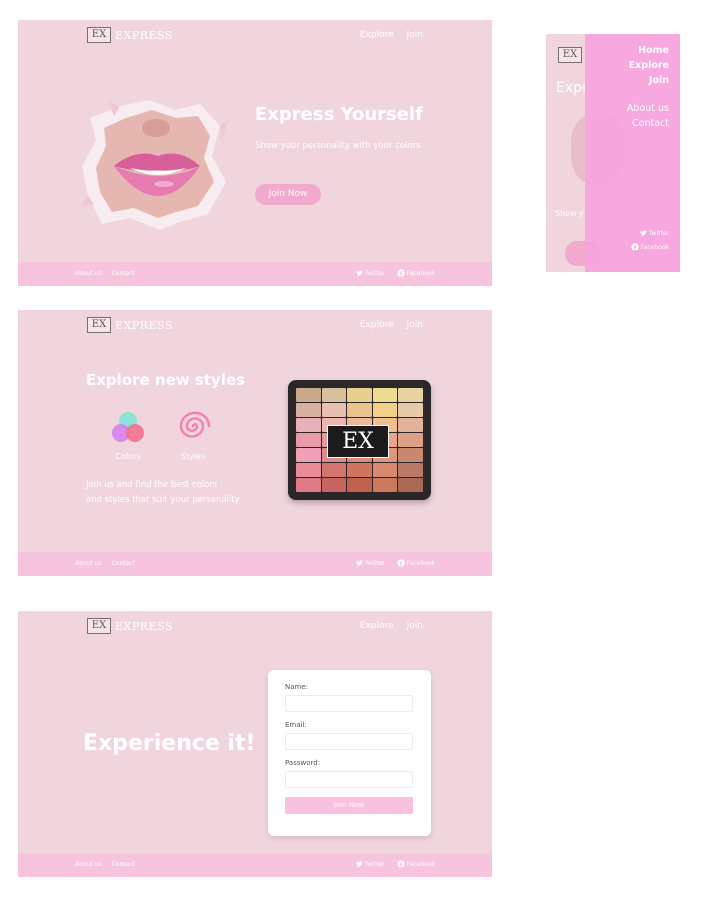  I want to click on name-field, so click(349, 703).